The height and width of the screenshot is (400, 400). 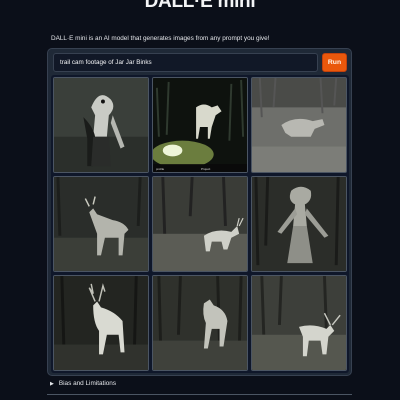 I want to click on accordion-label: Bias and Limitations, so click(x=87, y=383).